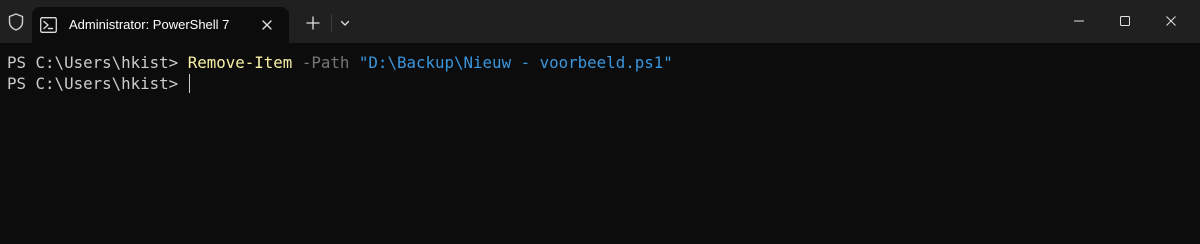 The height and width of the screenshot is (244, 1200). I want to click on maximize-icon, so click(1125, 21).